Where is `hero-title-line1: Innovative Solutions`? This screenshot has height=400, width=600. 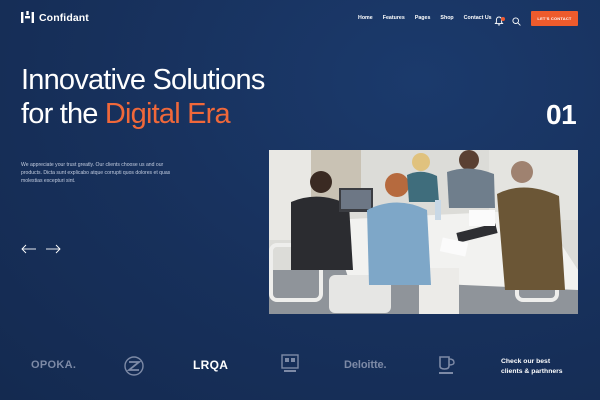
hero-title-line1: Innovative Solutions is located at coordinates (143, 80).